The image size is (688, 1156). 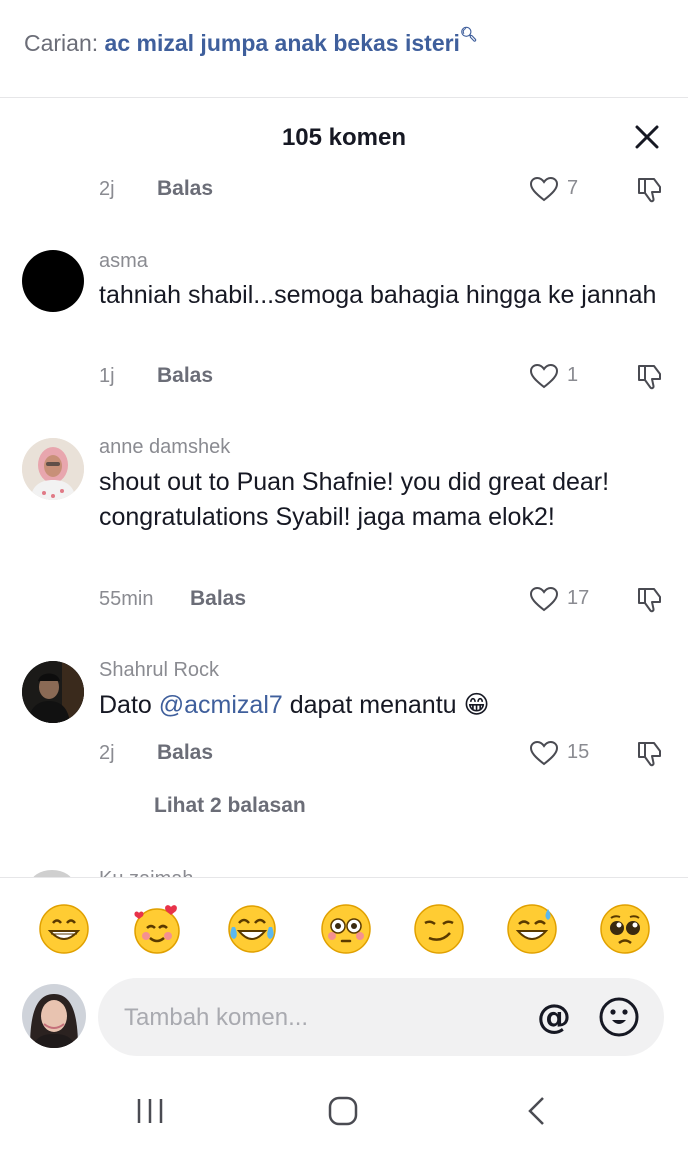 I want to click on close-button, so click(x=647, y=137).